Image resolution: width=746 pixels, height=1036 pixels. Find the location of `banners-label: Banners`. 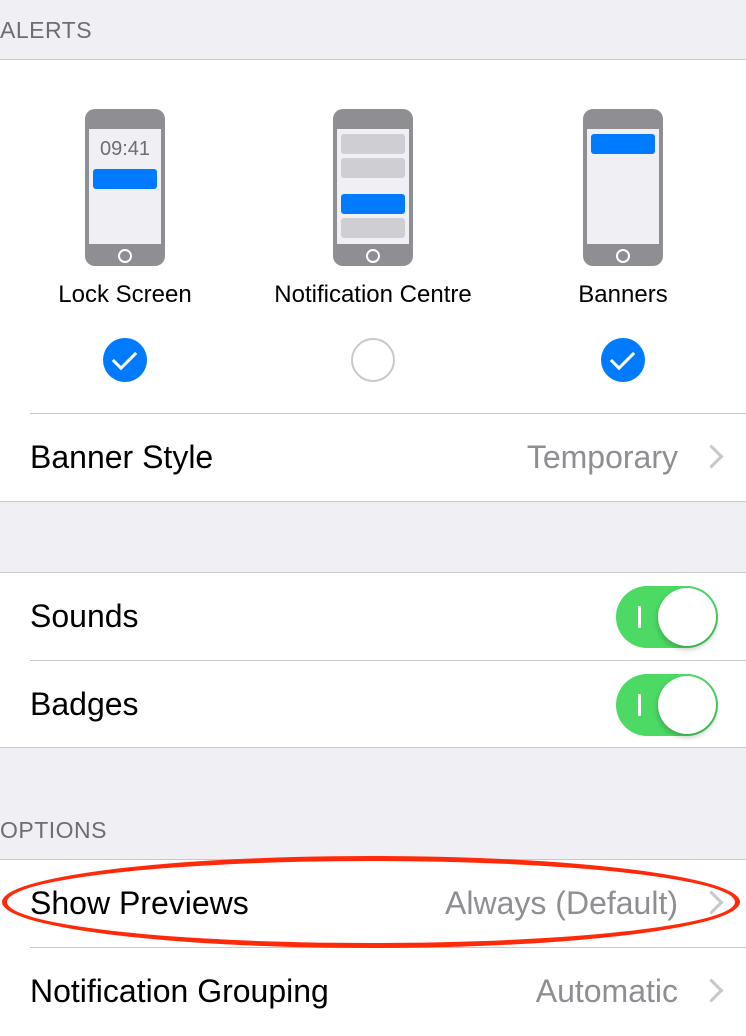

banners-label: Banners is located at coordinates (623, 294).